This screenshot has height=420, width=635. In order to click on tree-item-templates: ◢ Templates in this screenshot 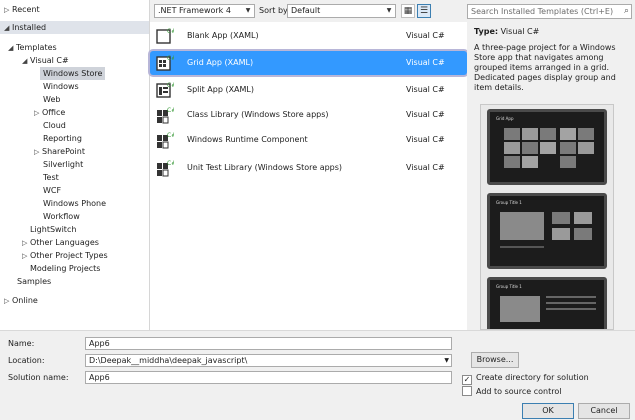, I will do `click(32, 47)`.